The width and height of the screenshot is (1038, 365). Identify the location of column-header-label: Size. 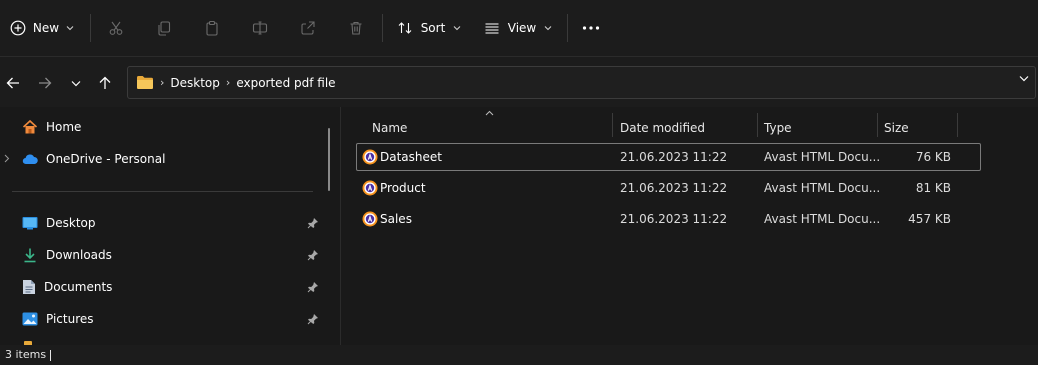
(896, 128).